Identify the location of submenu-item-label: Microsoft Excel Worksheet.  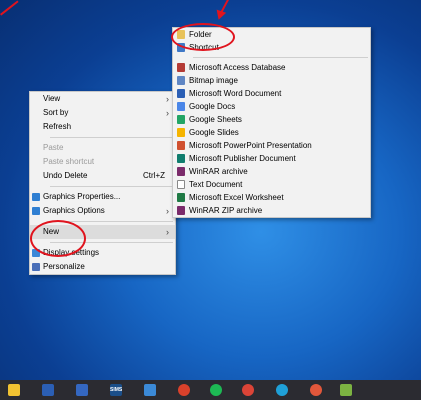
(236, 197).